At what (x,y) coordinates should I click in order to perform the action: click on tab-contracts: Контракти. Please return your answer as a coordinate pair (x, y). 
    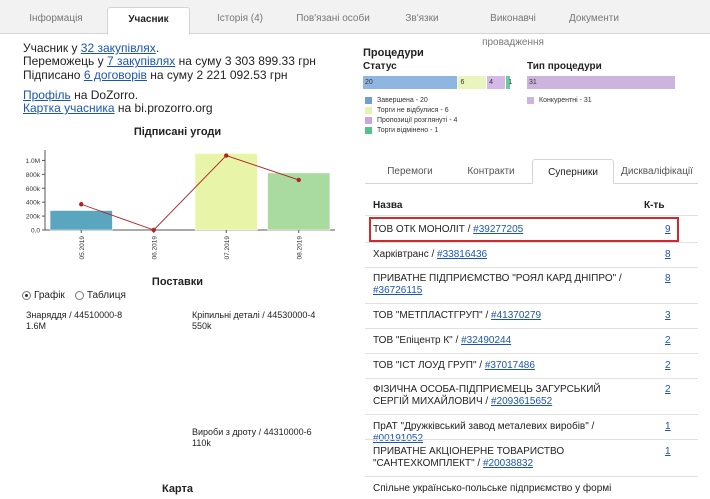
    Looking at the image, I should click on (491, 173).